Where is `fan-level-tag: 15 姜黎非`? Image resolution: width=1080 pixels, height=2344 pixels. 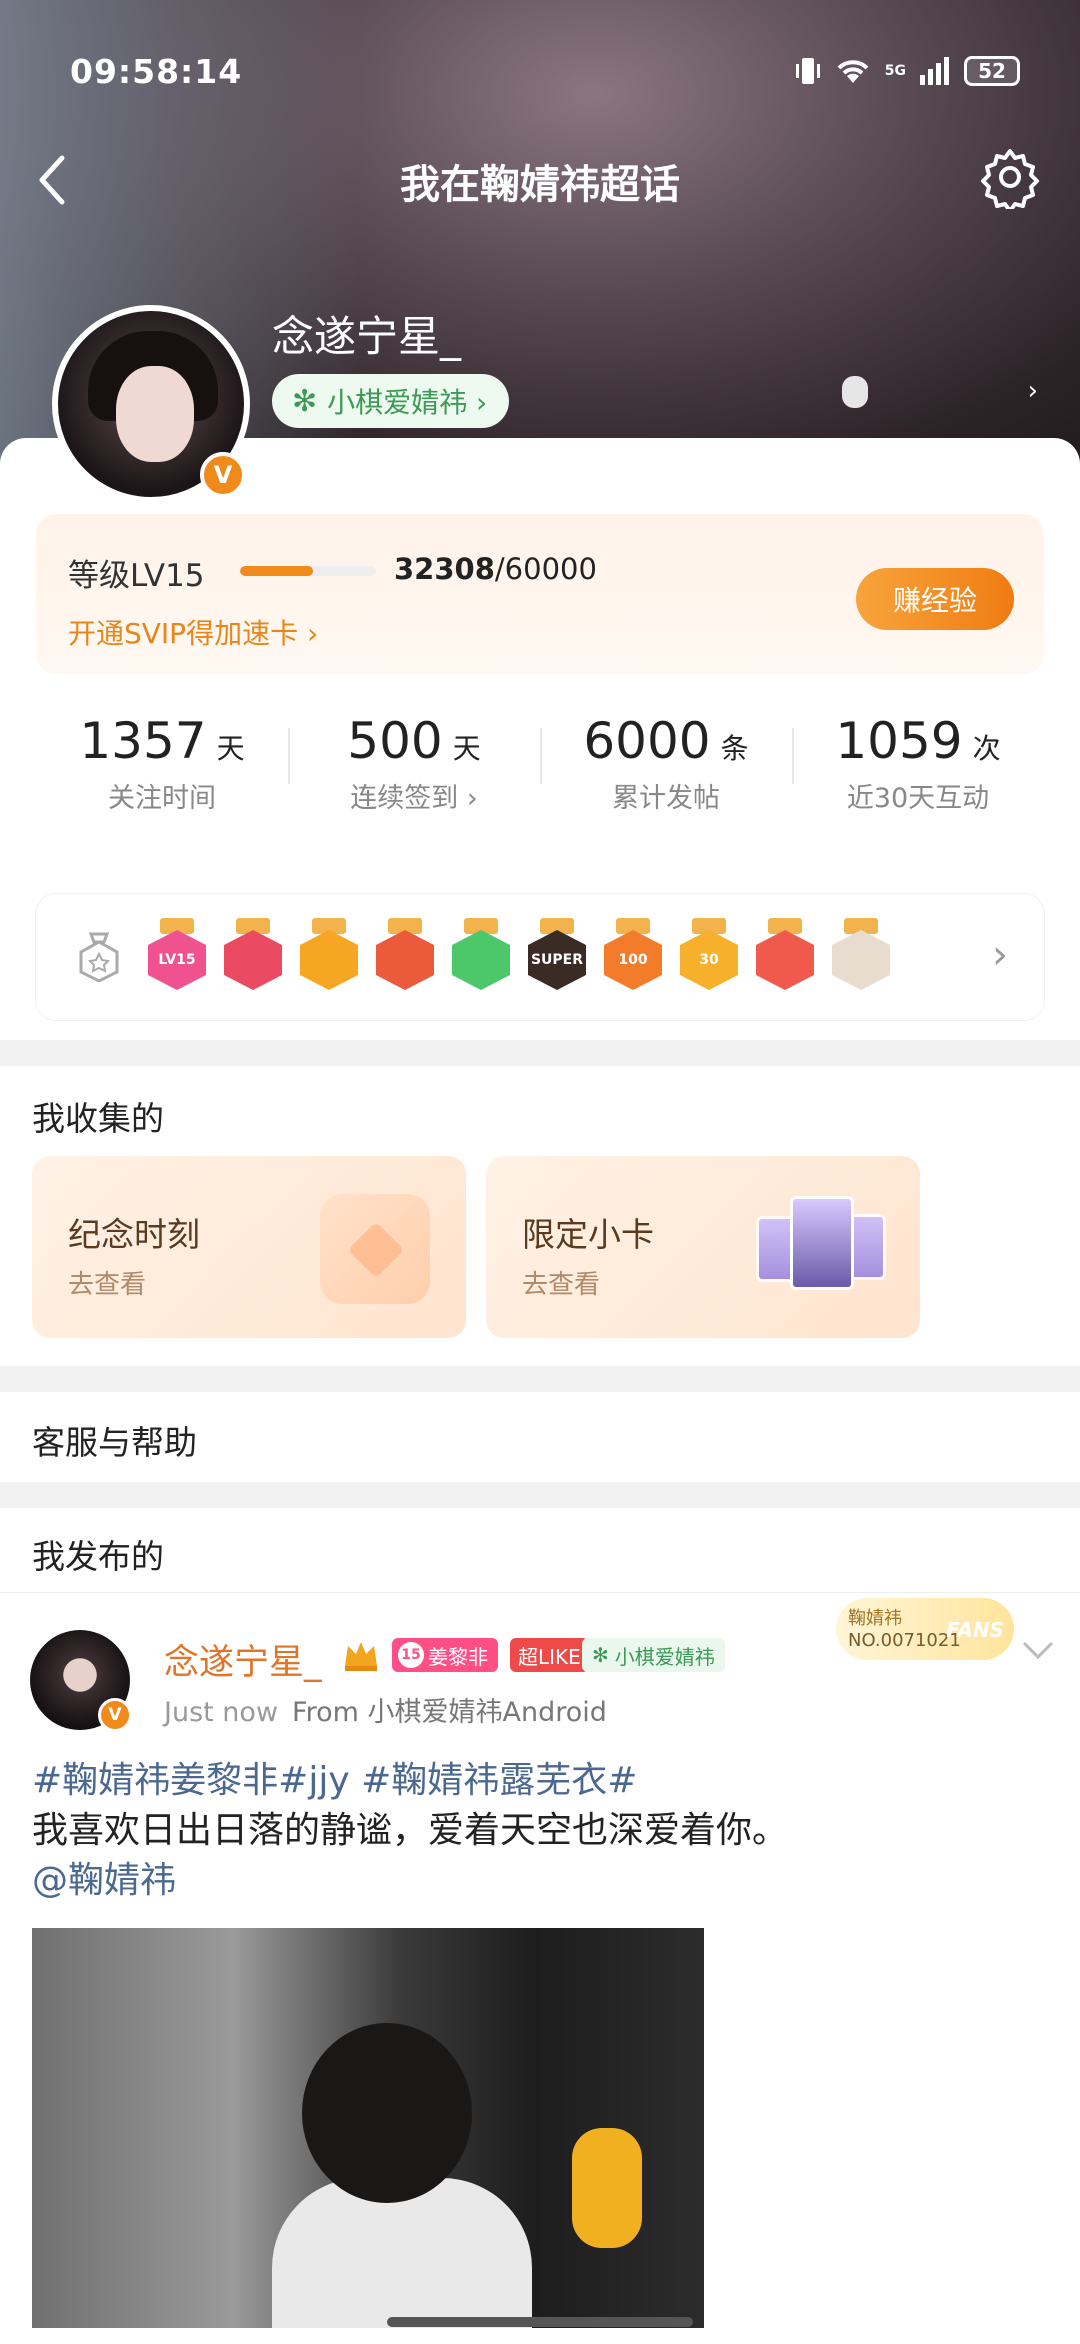
fan-level-tag: 15 姜黎非 is located at coordinates (445, 1655).